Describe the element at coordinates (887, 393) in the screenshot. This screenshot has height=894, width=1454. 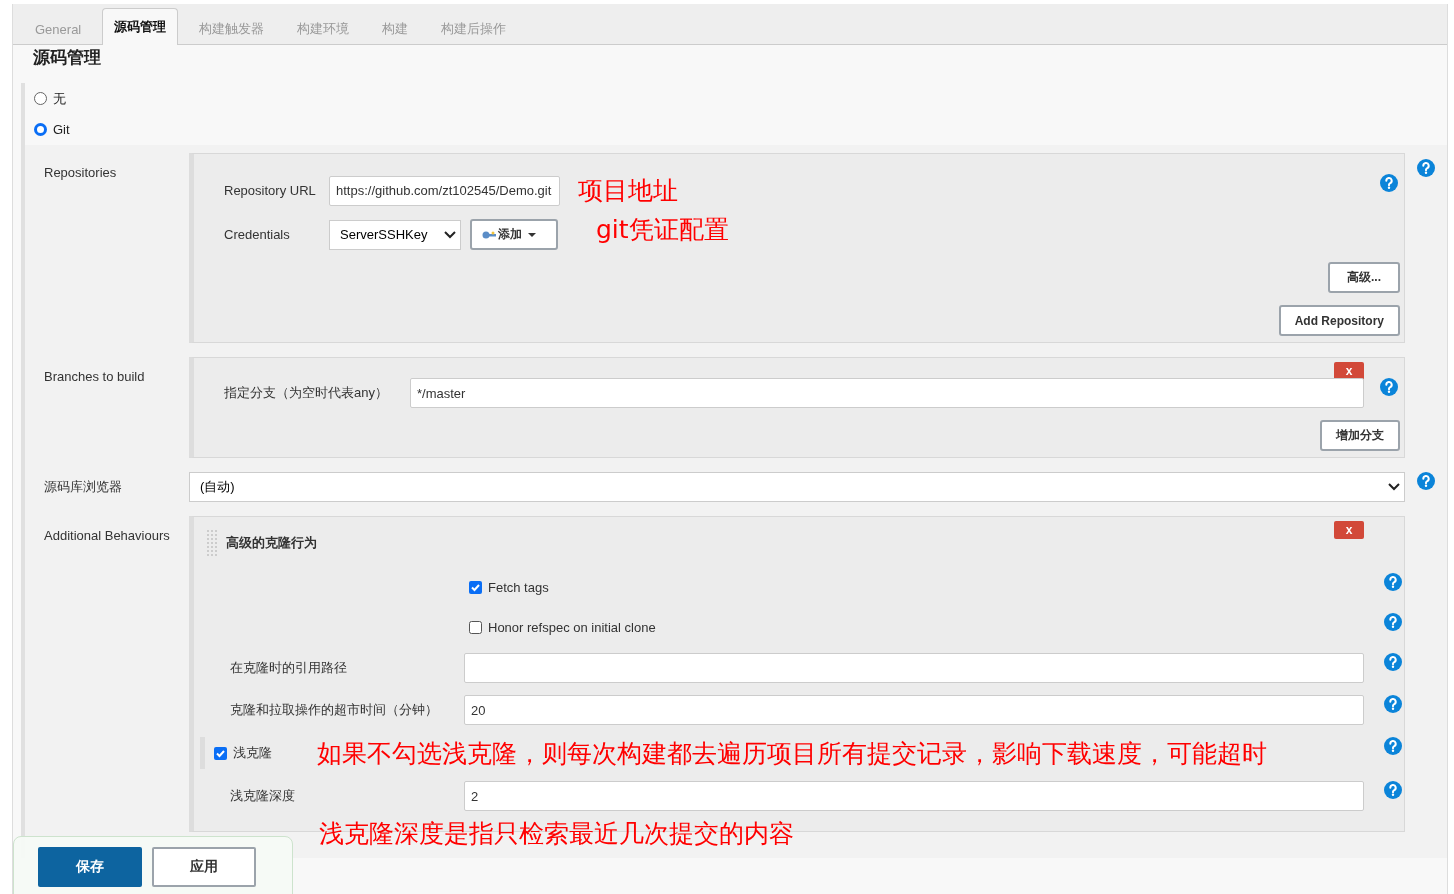
I see `input-field: */master` at that location.